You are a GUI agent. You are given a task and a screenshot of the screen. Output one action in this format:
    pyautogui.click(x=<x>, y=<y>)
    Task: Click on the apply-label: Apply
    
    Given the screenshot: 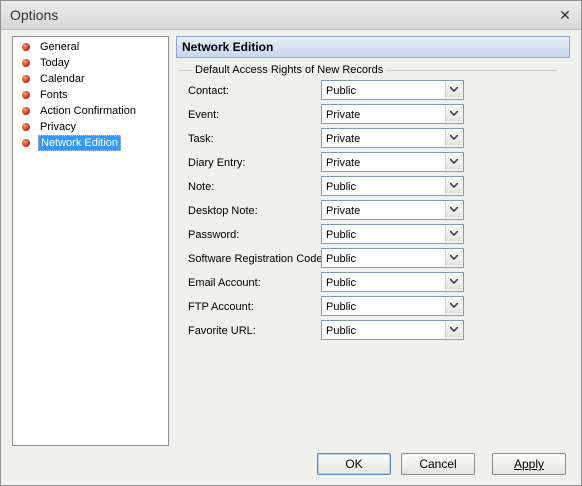 What is the action you would take?
    pyautogui.click(x=529, y=464)
    